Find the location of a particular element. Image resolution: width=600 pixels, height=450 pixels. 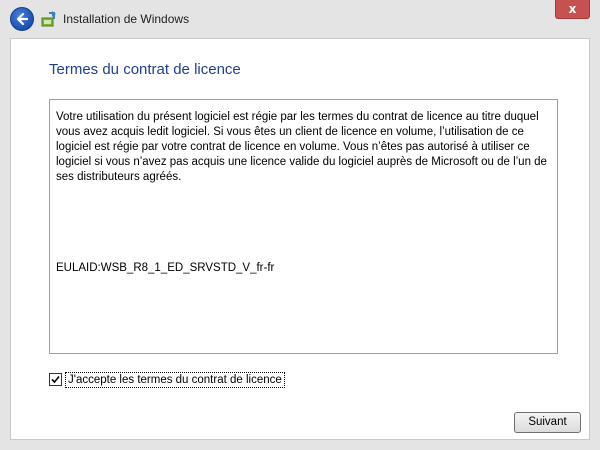

checkmark-icon is located at coordinates (55, 379).